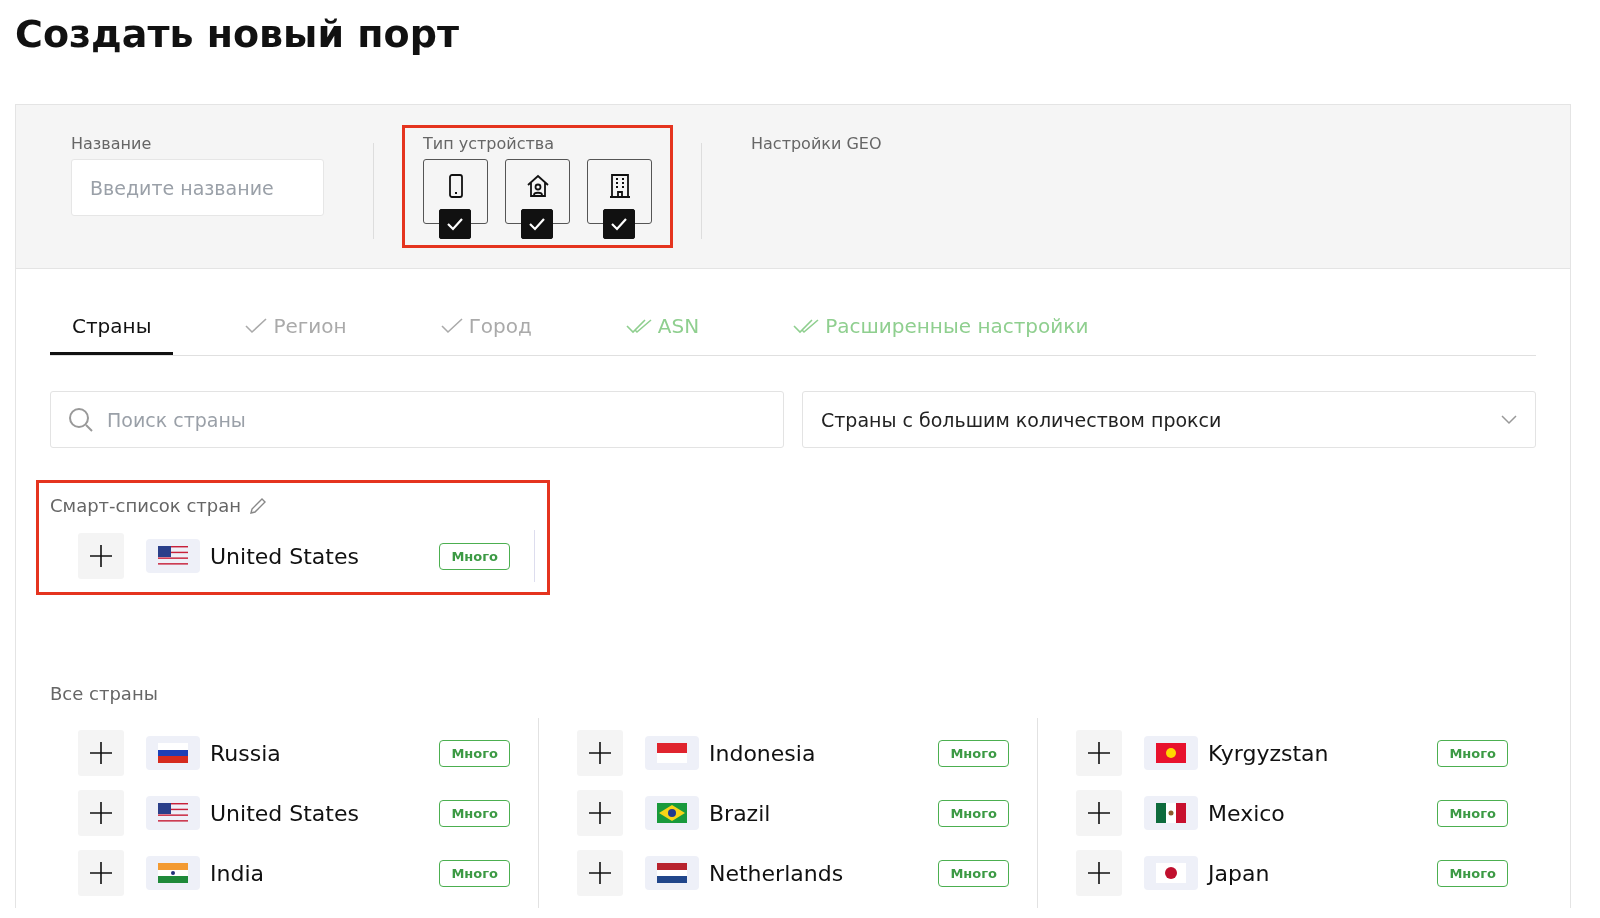  I want to click on country-name: Russia, so click(246, 753).